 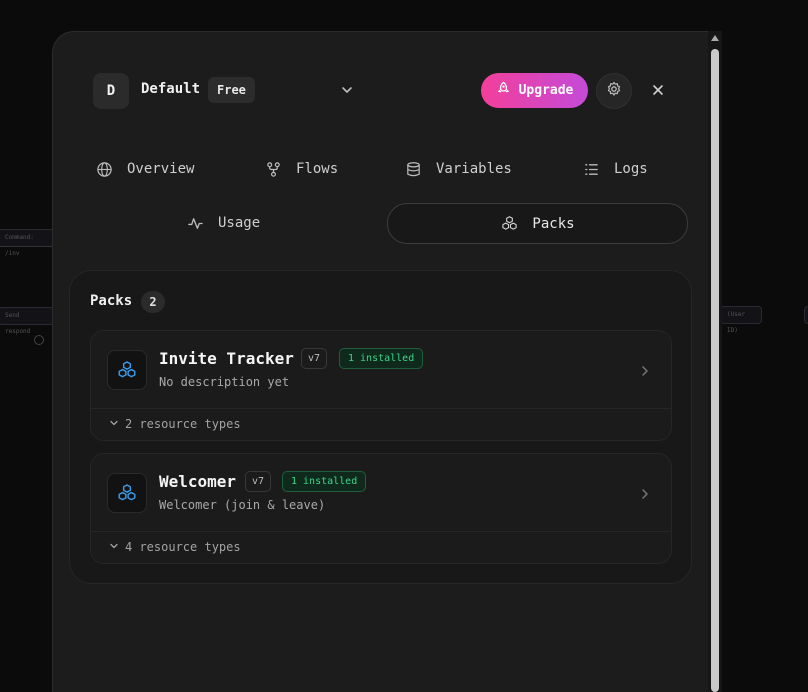 I want to click on tab-usage-label: Usage, so click(x=239, y=223).